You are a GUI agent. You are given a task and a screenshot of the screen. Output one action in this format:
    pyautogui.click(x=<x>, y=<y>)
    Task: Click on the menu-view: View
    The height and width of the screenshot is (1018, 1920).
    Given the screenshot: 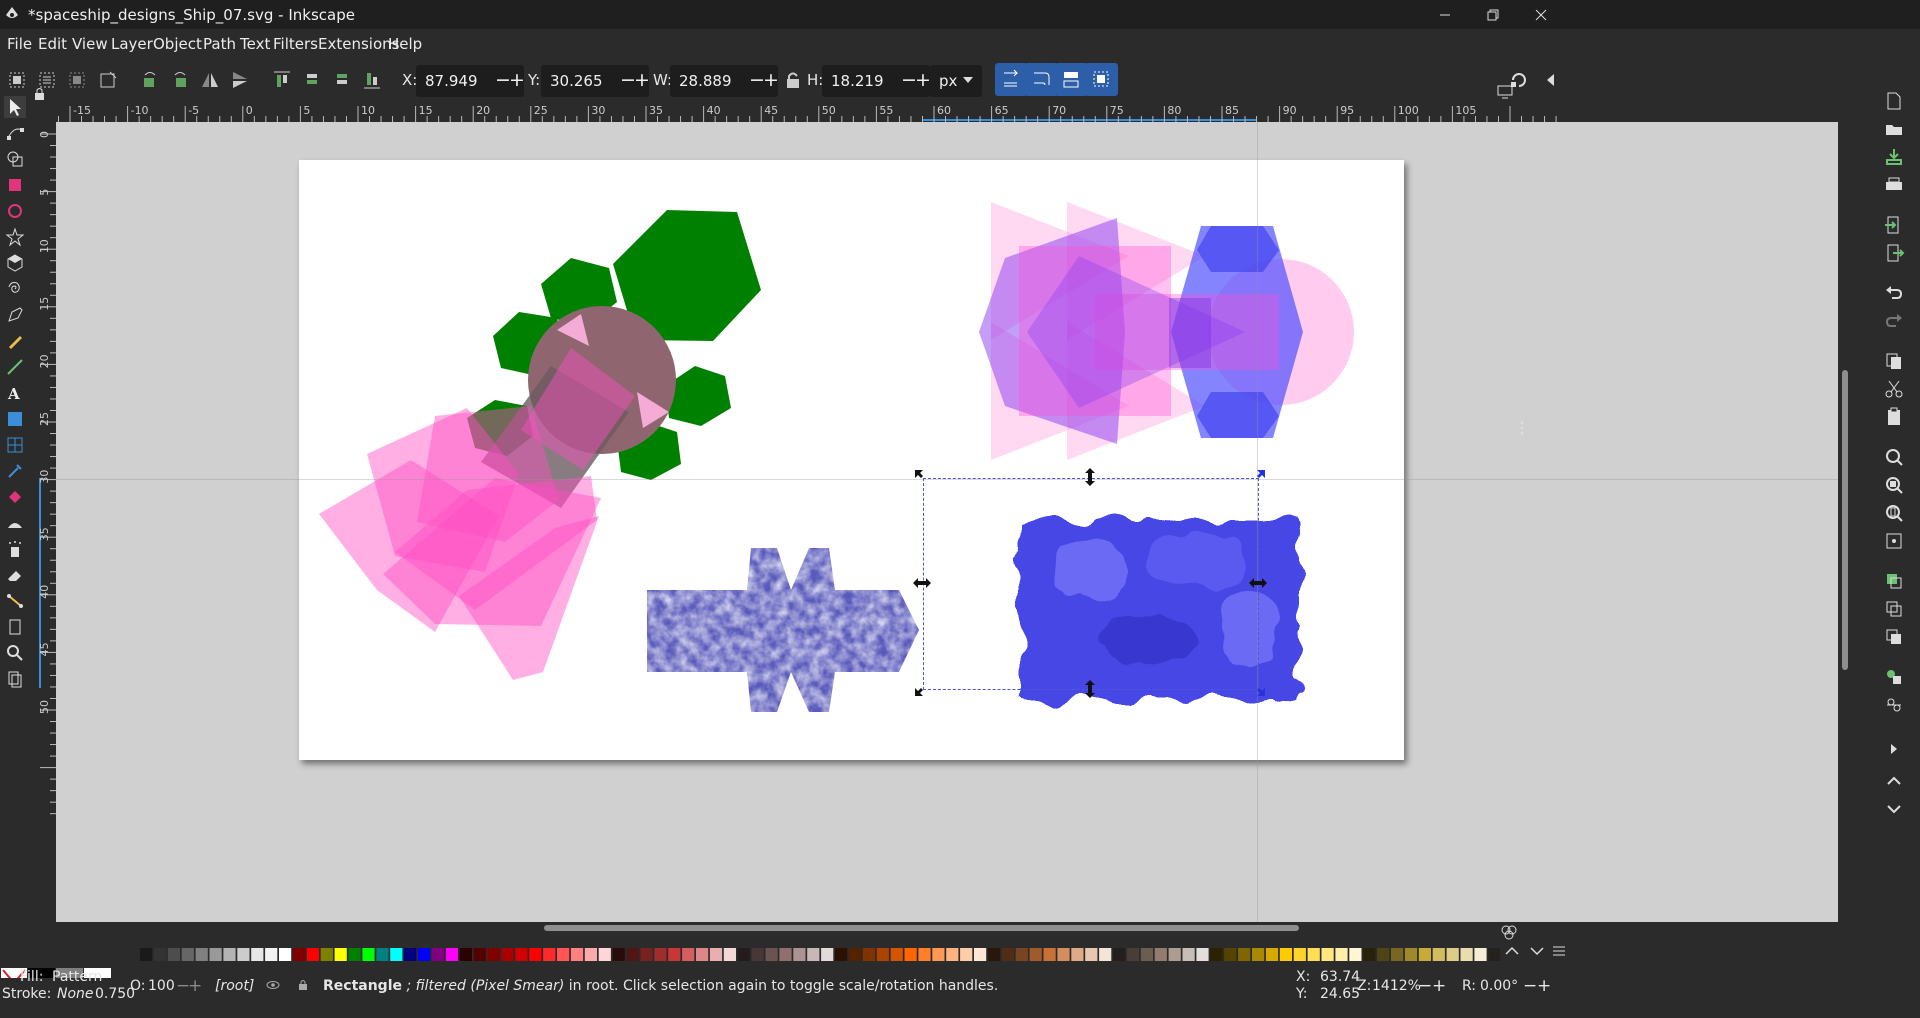 What is the action you would take?
    pyautogui.click(x=90, y=44)
    